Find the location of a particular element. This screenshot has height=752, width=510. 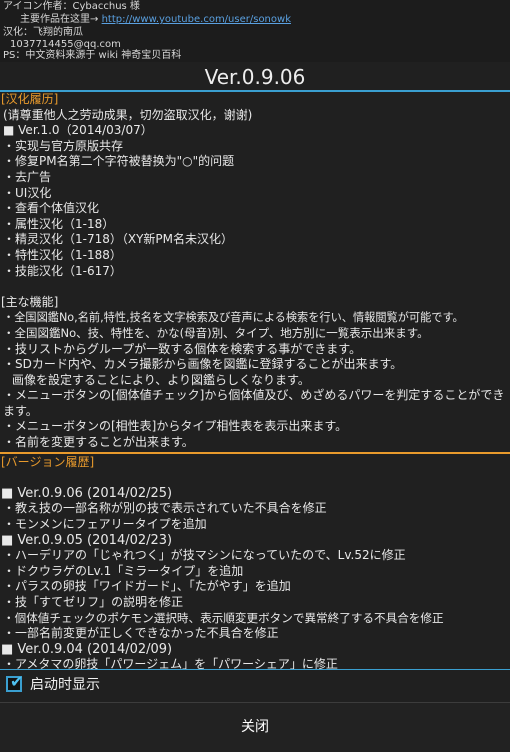

features-title: [主な機能] is located at coordinates (30, 301).